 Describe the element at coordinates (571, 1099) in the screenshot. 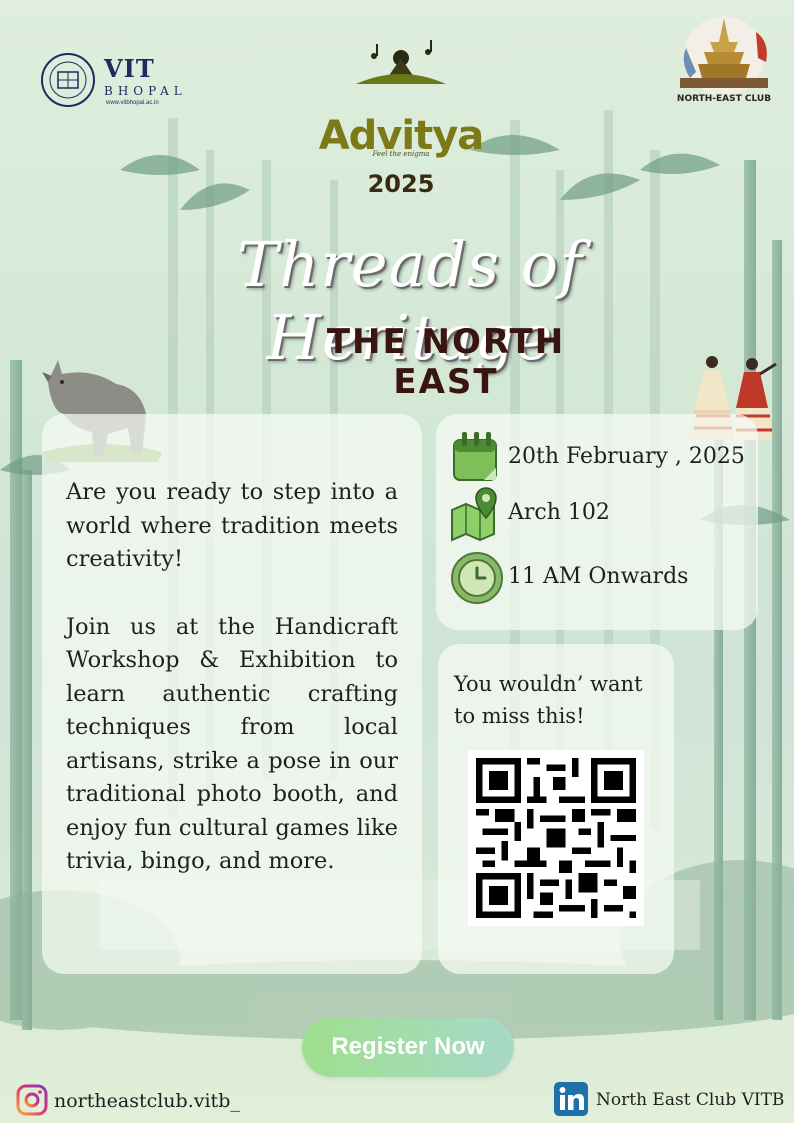

I see `linkedin-icon` at that location.